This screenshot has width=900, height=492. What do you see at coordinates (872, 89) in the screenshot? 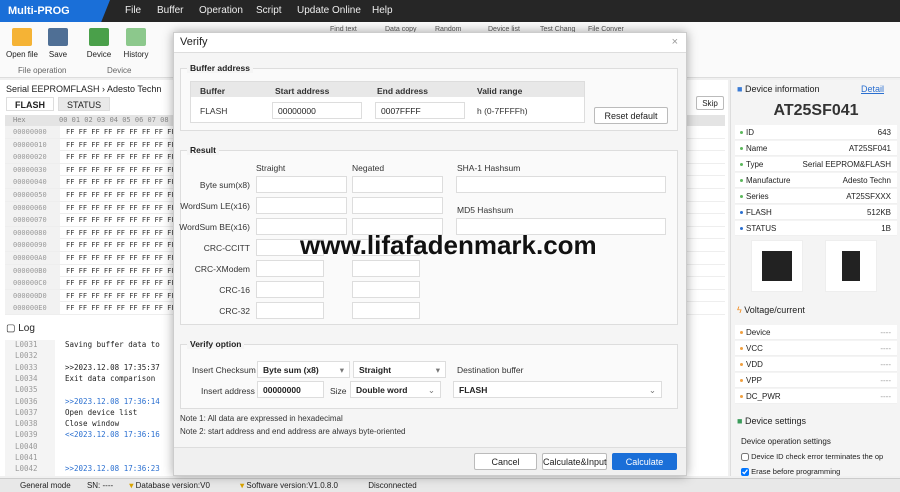
I see `detail-link: Detail` at bounding box center [872, 89].